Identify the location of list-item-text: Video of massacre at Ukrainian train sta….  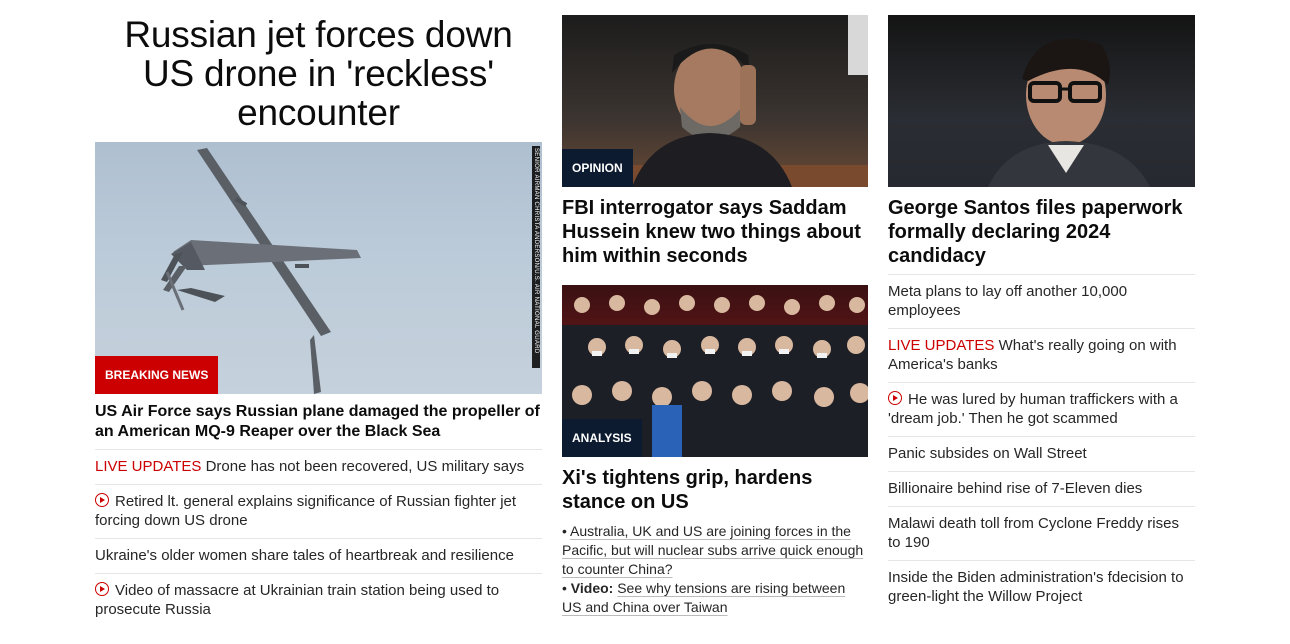
(297, 600).